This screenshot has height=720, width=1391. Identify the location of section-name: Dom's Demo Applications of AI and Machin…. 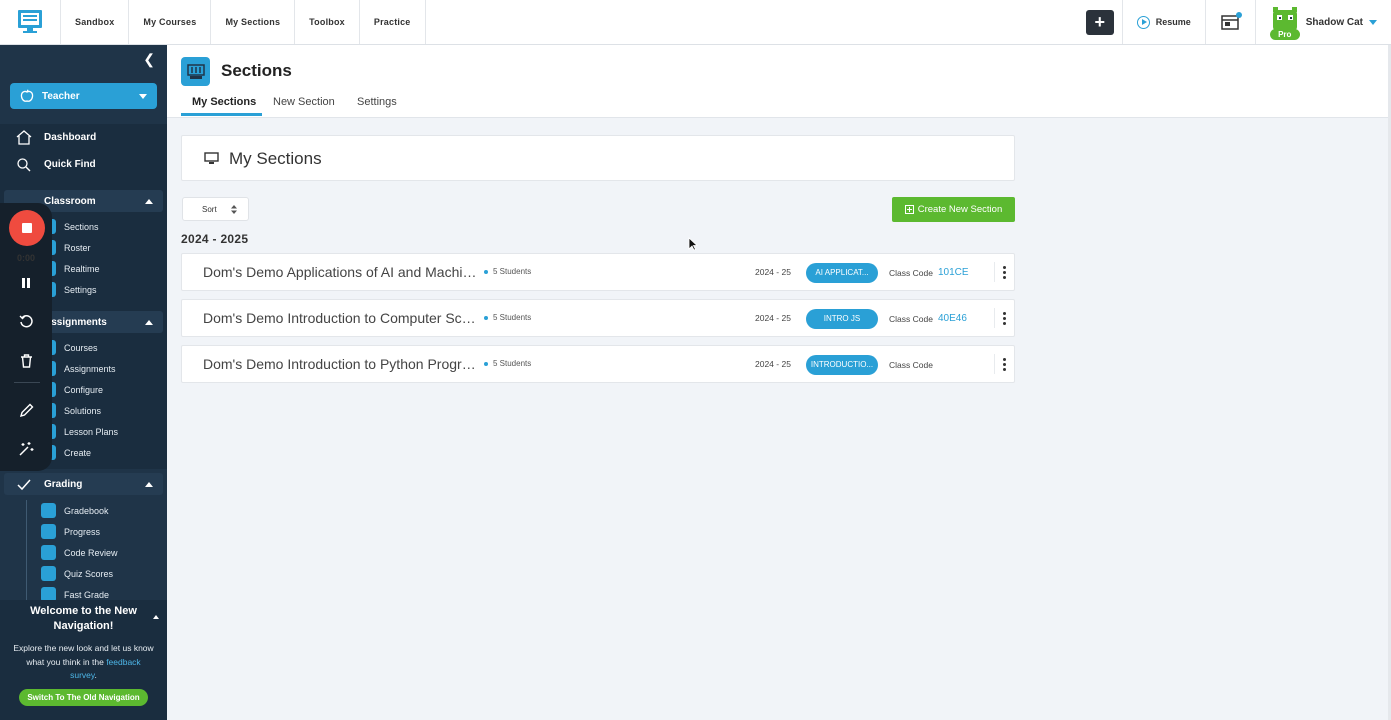
(340, 272).